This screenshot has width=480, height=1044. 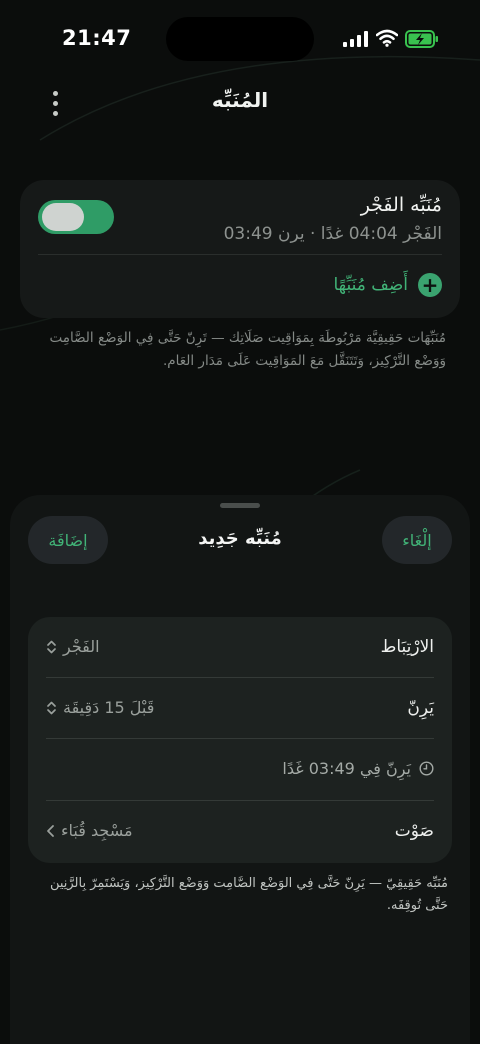 I want to click on alarm-toggle, so click(x=76, y=217).